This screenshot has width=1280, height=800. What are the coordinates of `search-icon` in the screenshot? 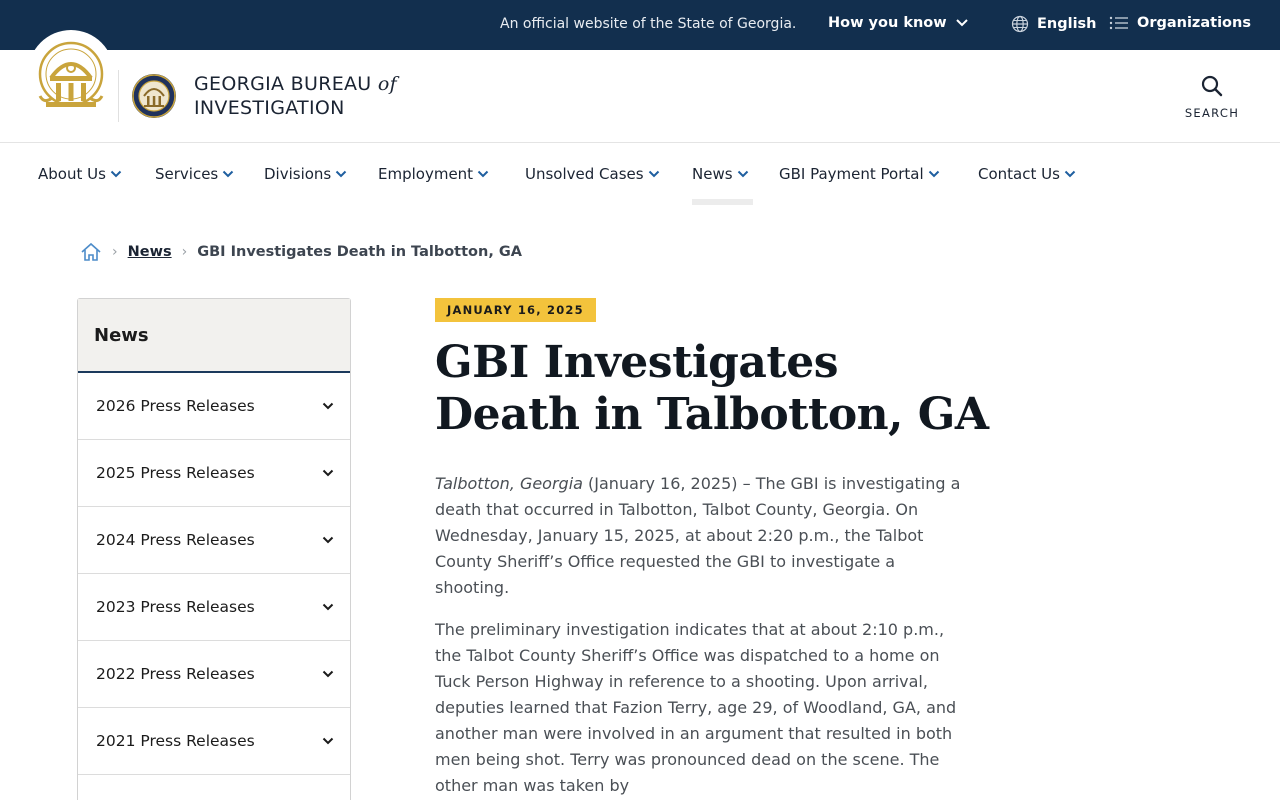 It's located at (1212, 86).